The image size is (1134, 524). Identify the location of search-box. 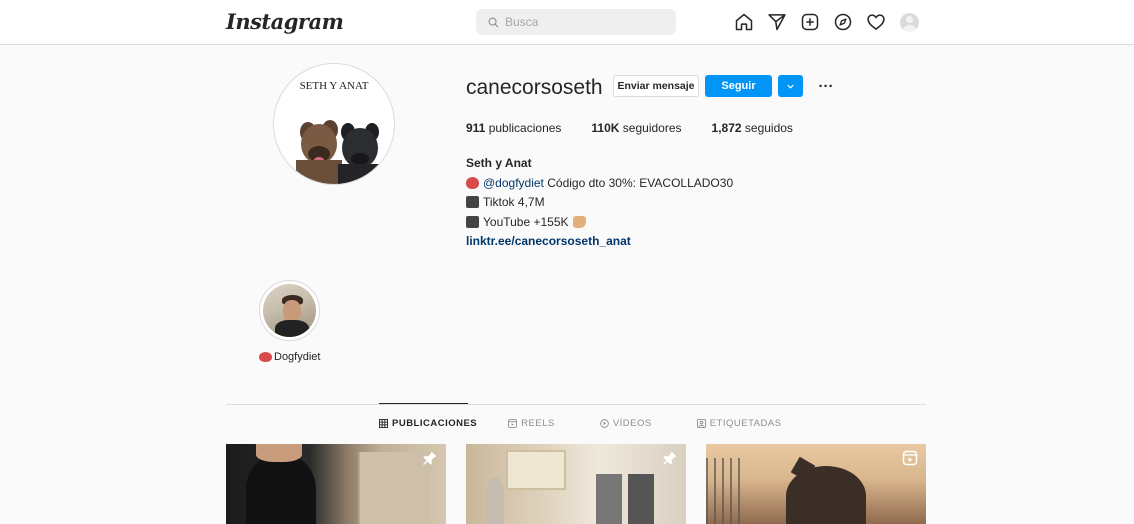
(576, 22).